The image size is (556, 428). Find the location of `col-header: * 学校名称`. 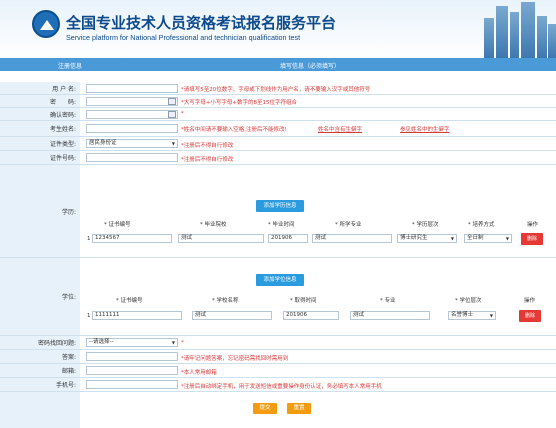

col-header: * 学校名称 is located at coordinates (225, 301).